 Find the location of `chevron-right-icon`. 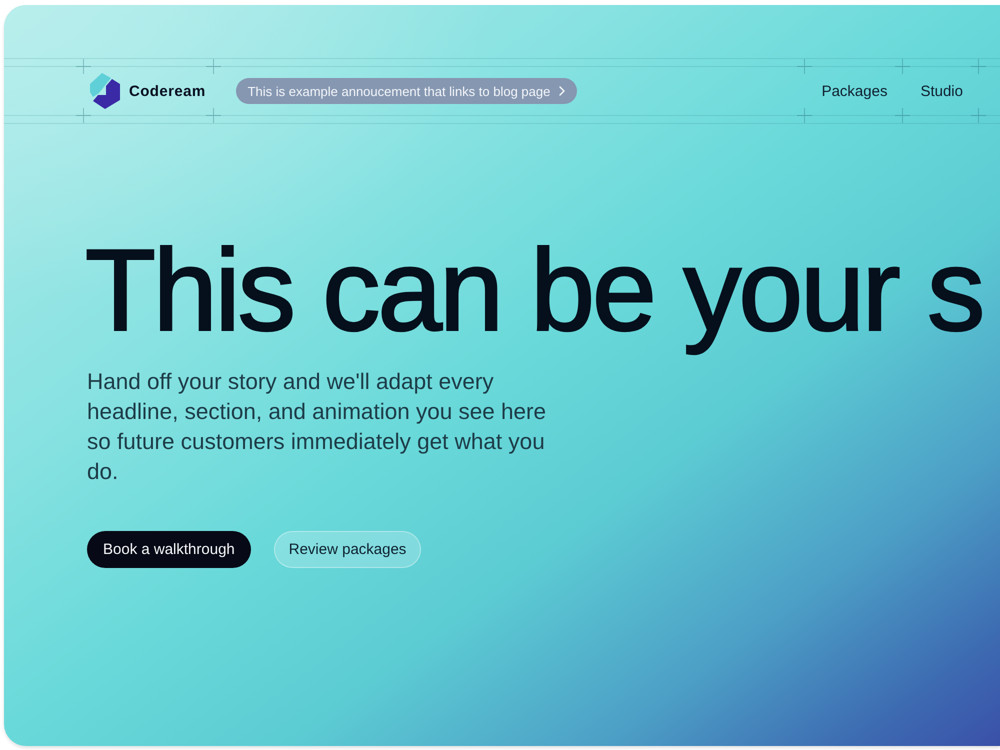

chevron-right-icon is located at coordinates (562, 91).